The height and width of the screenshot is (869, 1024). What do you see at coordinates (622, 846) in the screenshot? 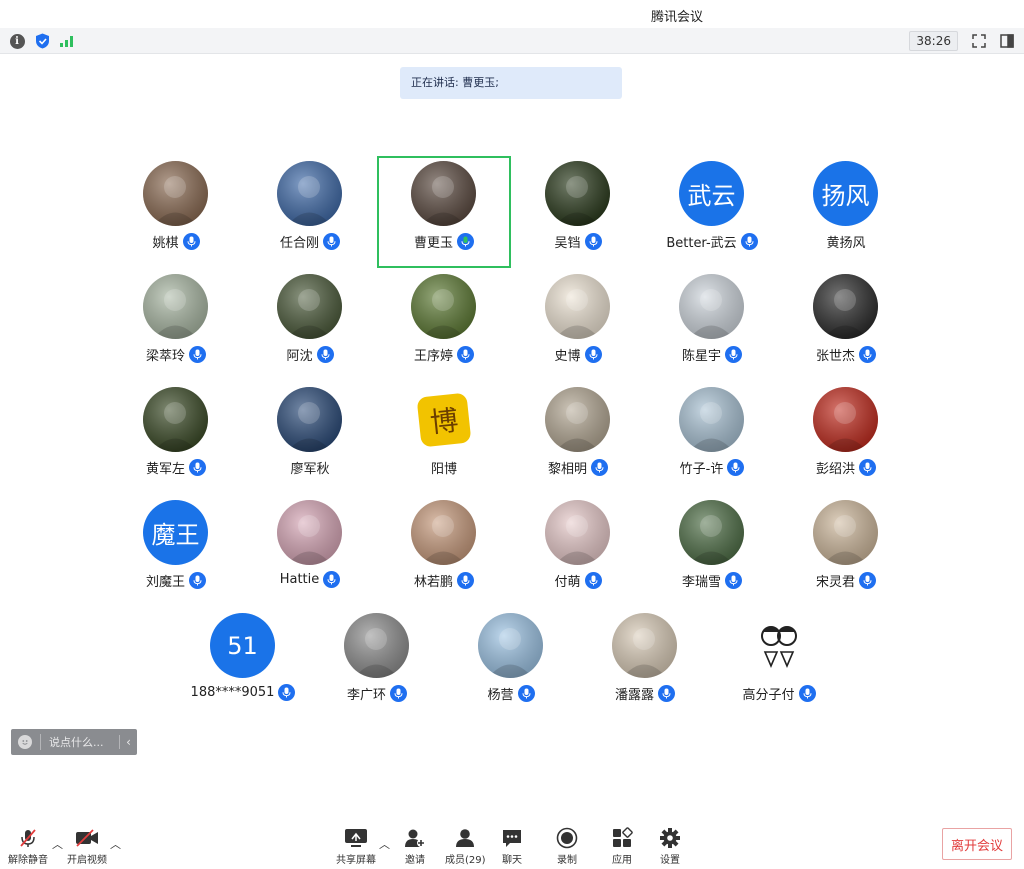
I see `apps-button: 应用` at bounding box center [622, 846].